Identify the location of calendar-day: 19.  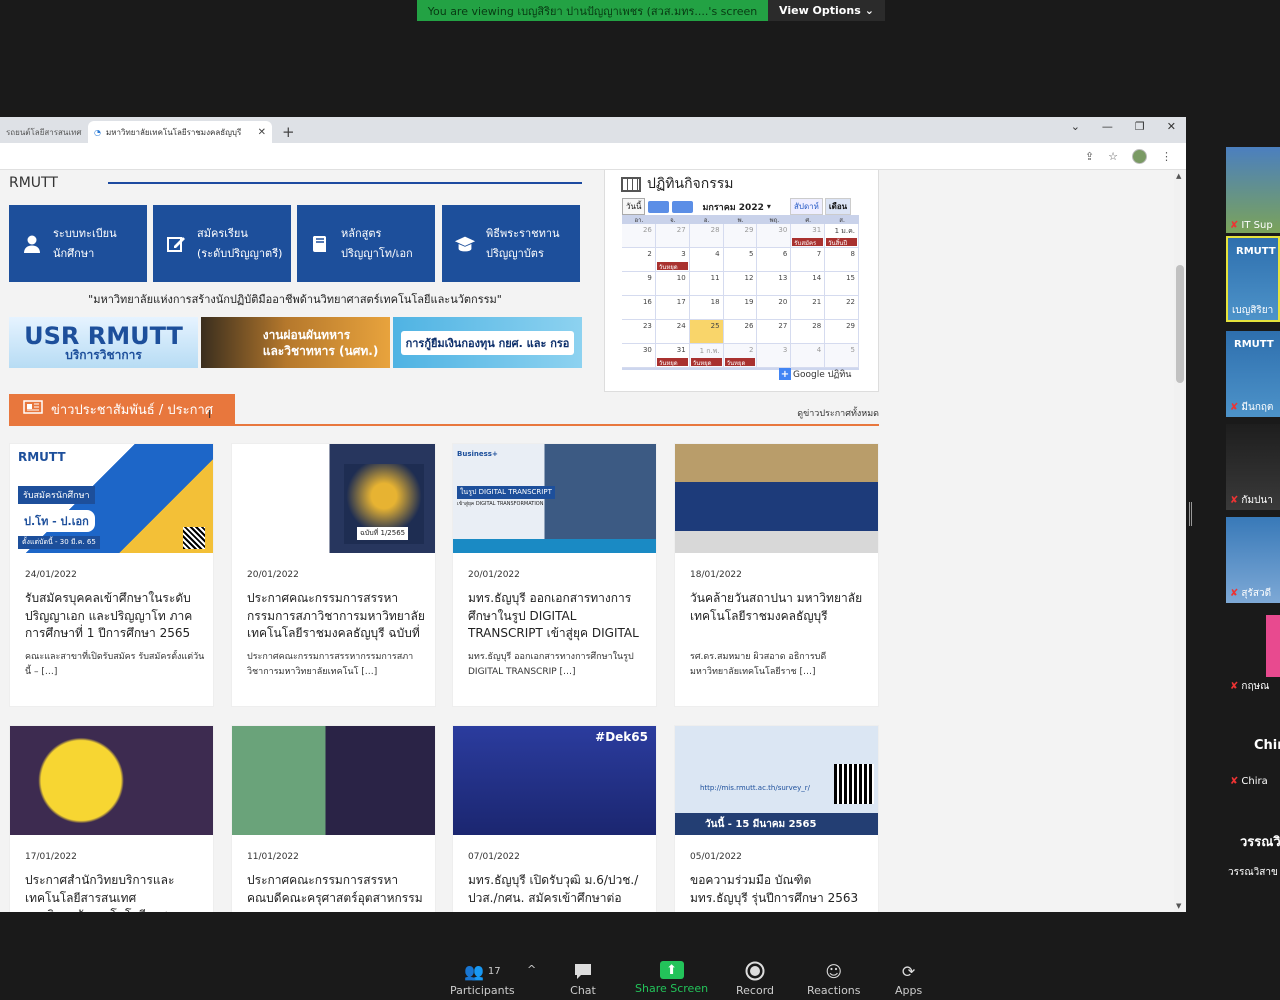
(740, 308).